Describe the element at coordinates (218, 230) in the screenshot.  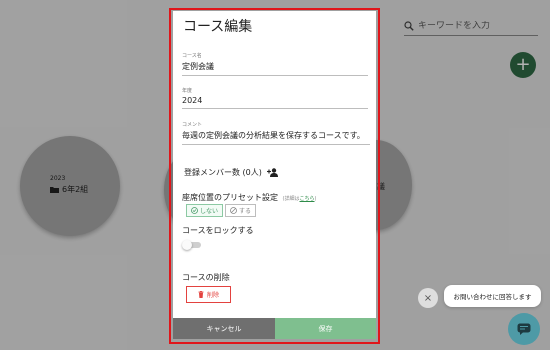
I see `lock-label: コースをロックする` at that location.